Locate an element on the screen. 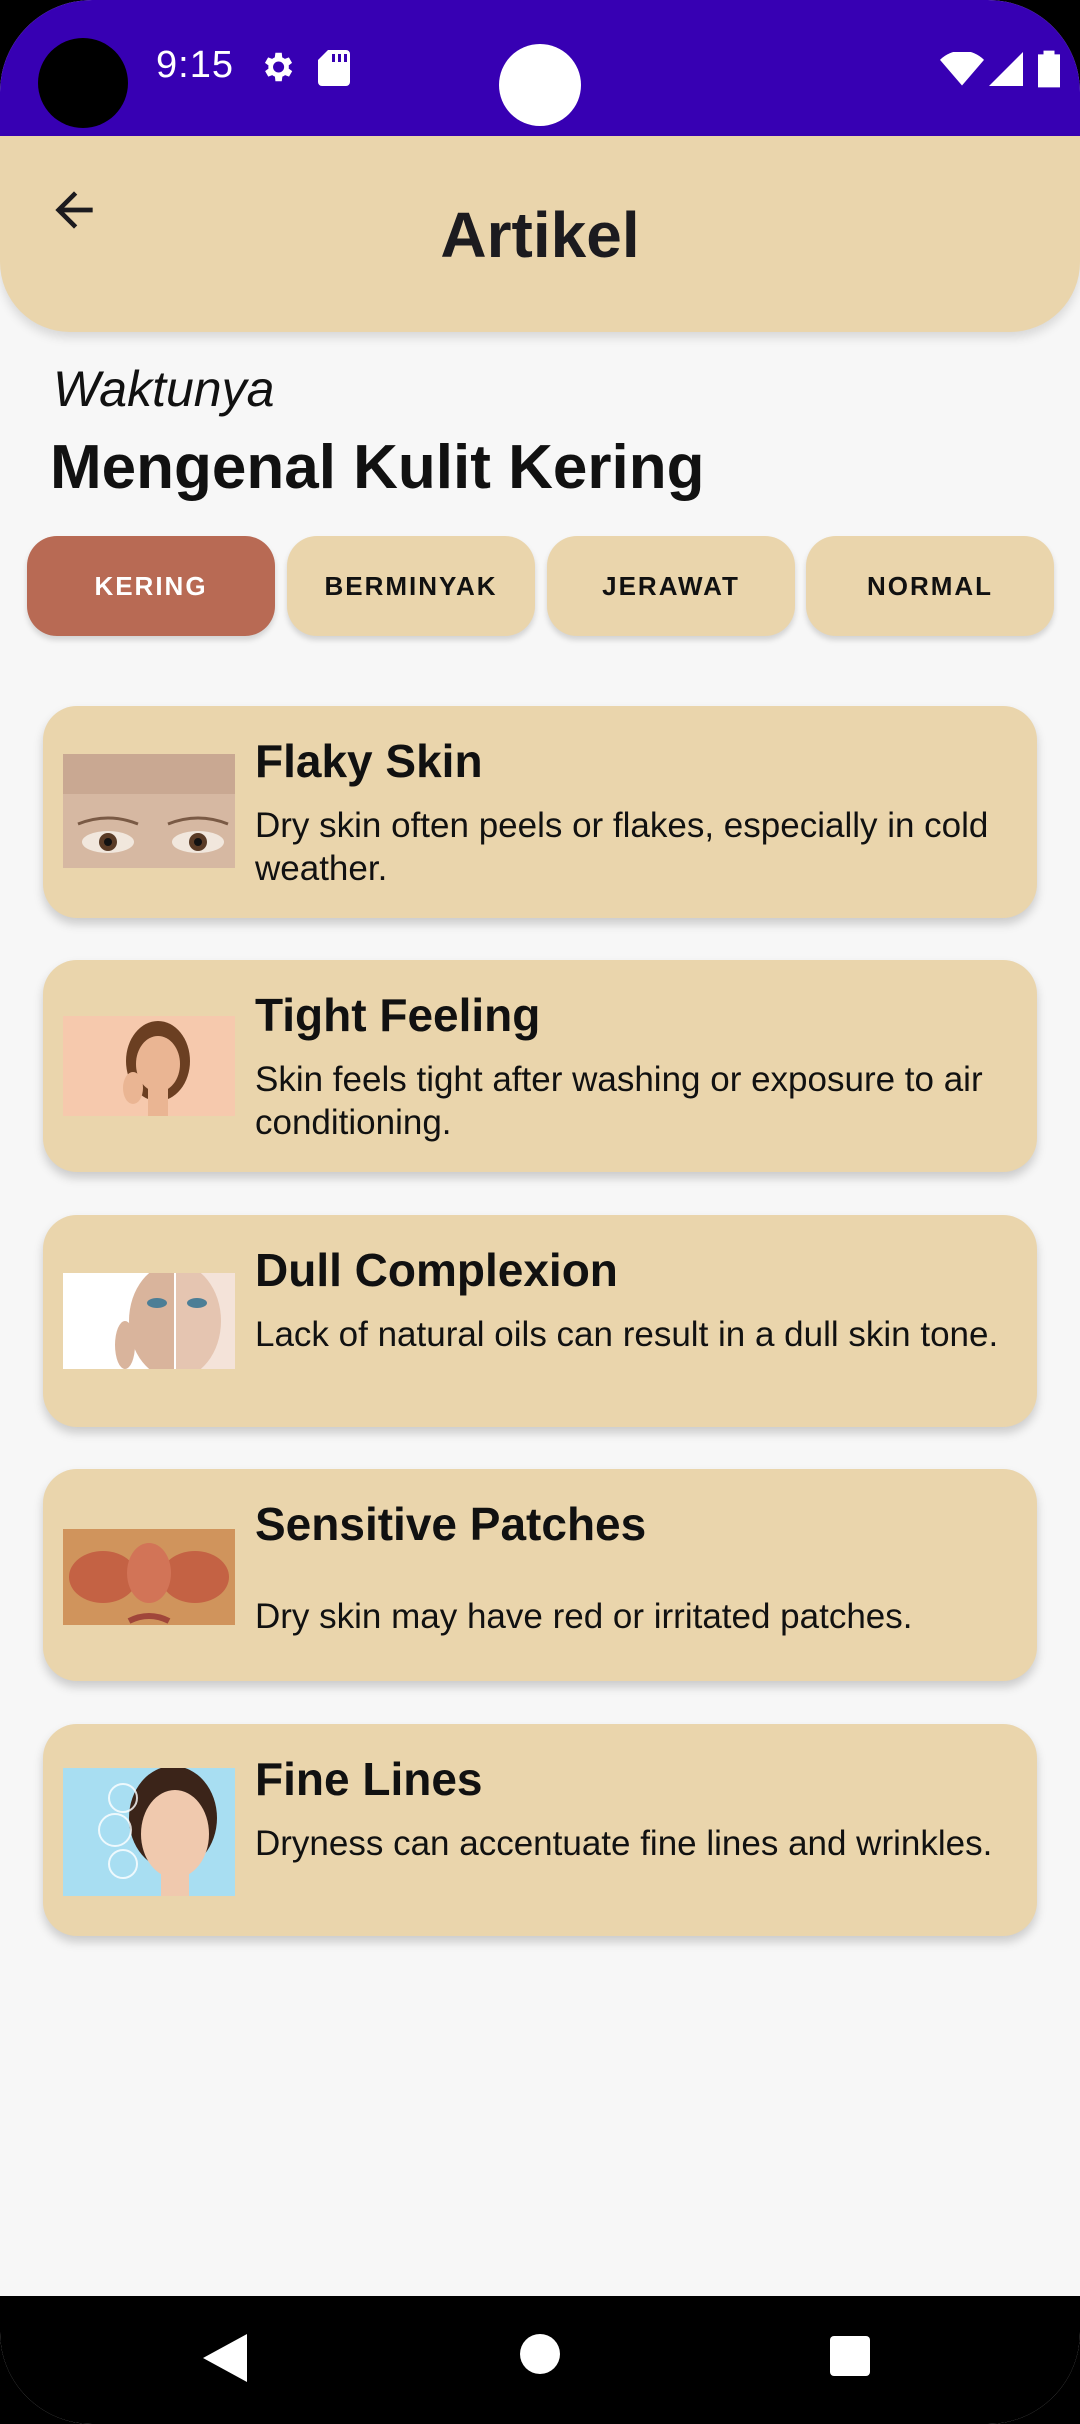 This screenshot has height=2424, width=1080. gear-icon is located at coordinates (278, 67).